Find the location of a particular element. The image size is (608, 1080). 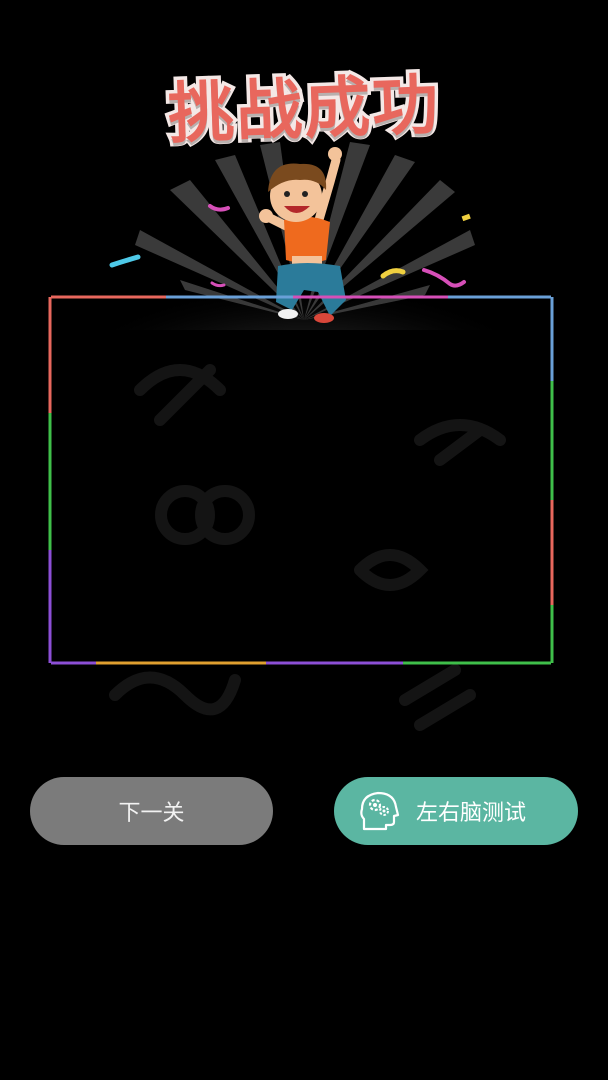

next-level-button: 下一关 is located at coordinates (151, 811).